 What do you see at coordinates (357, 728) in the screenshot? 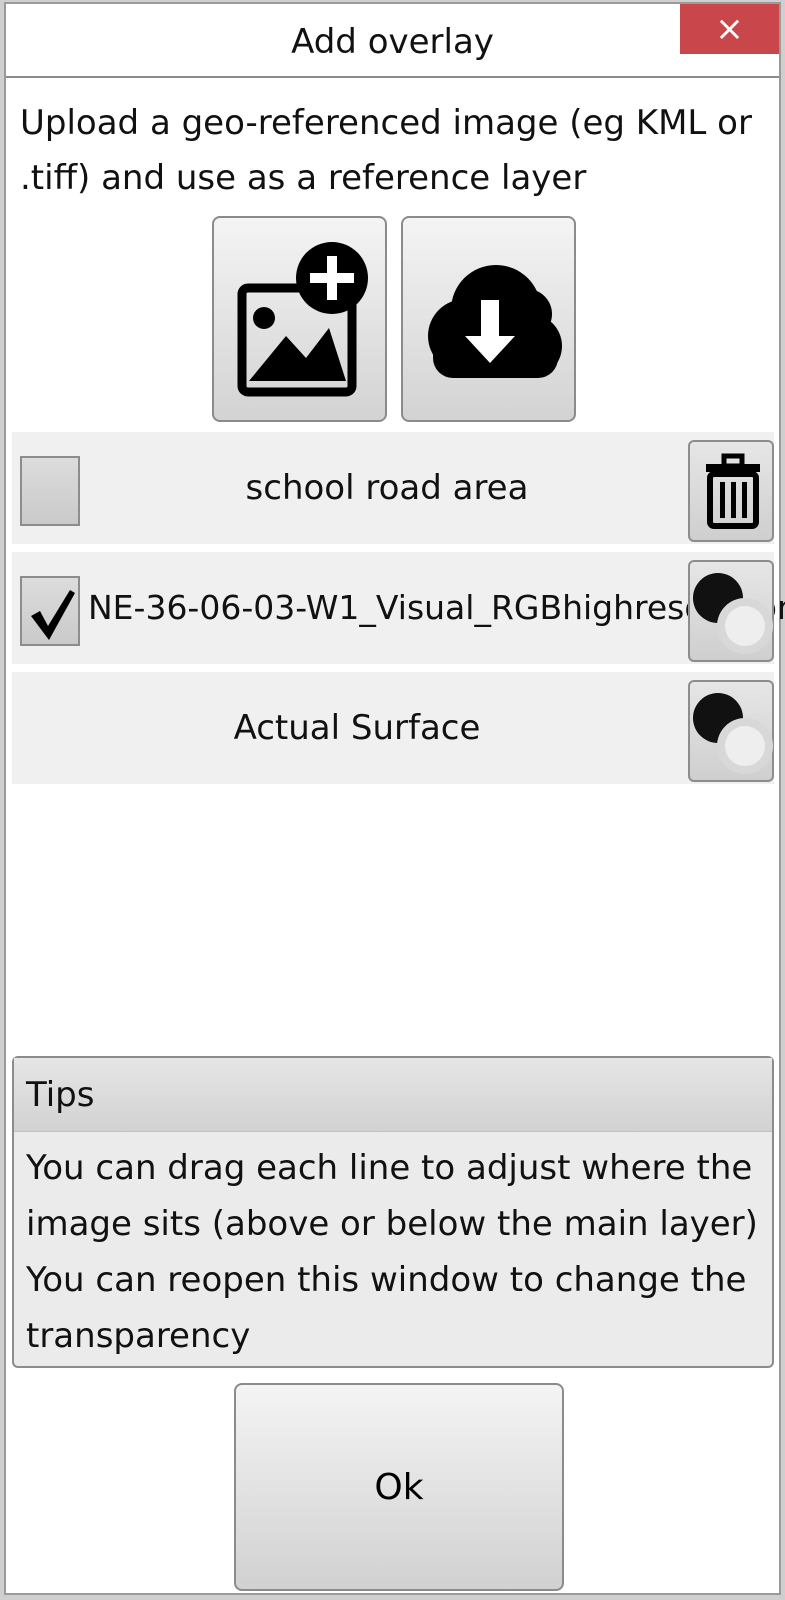
I see `layer-label: Actual Surface` at bounding box center [357, 728].